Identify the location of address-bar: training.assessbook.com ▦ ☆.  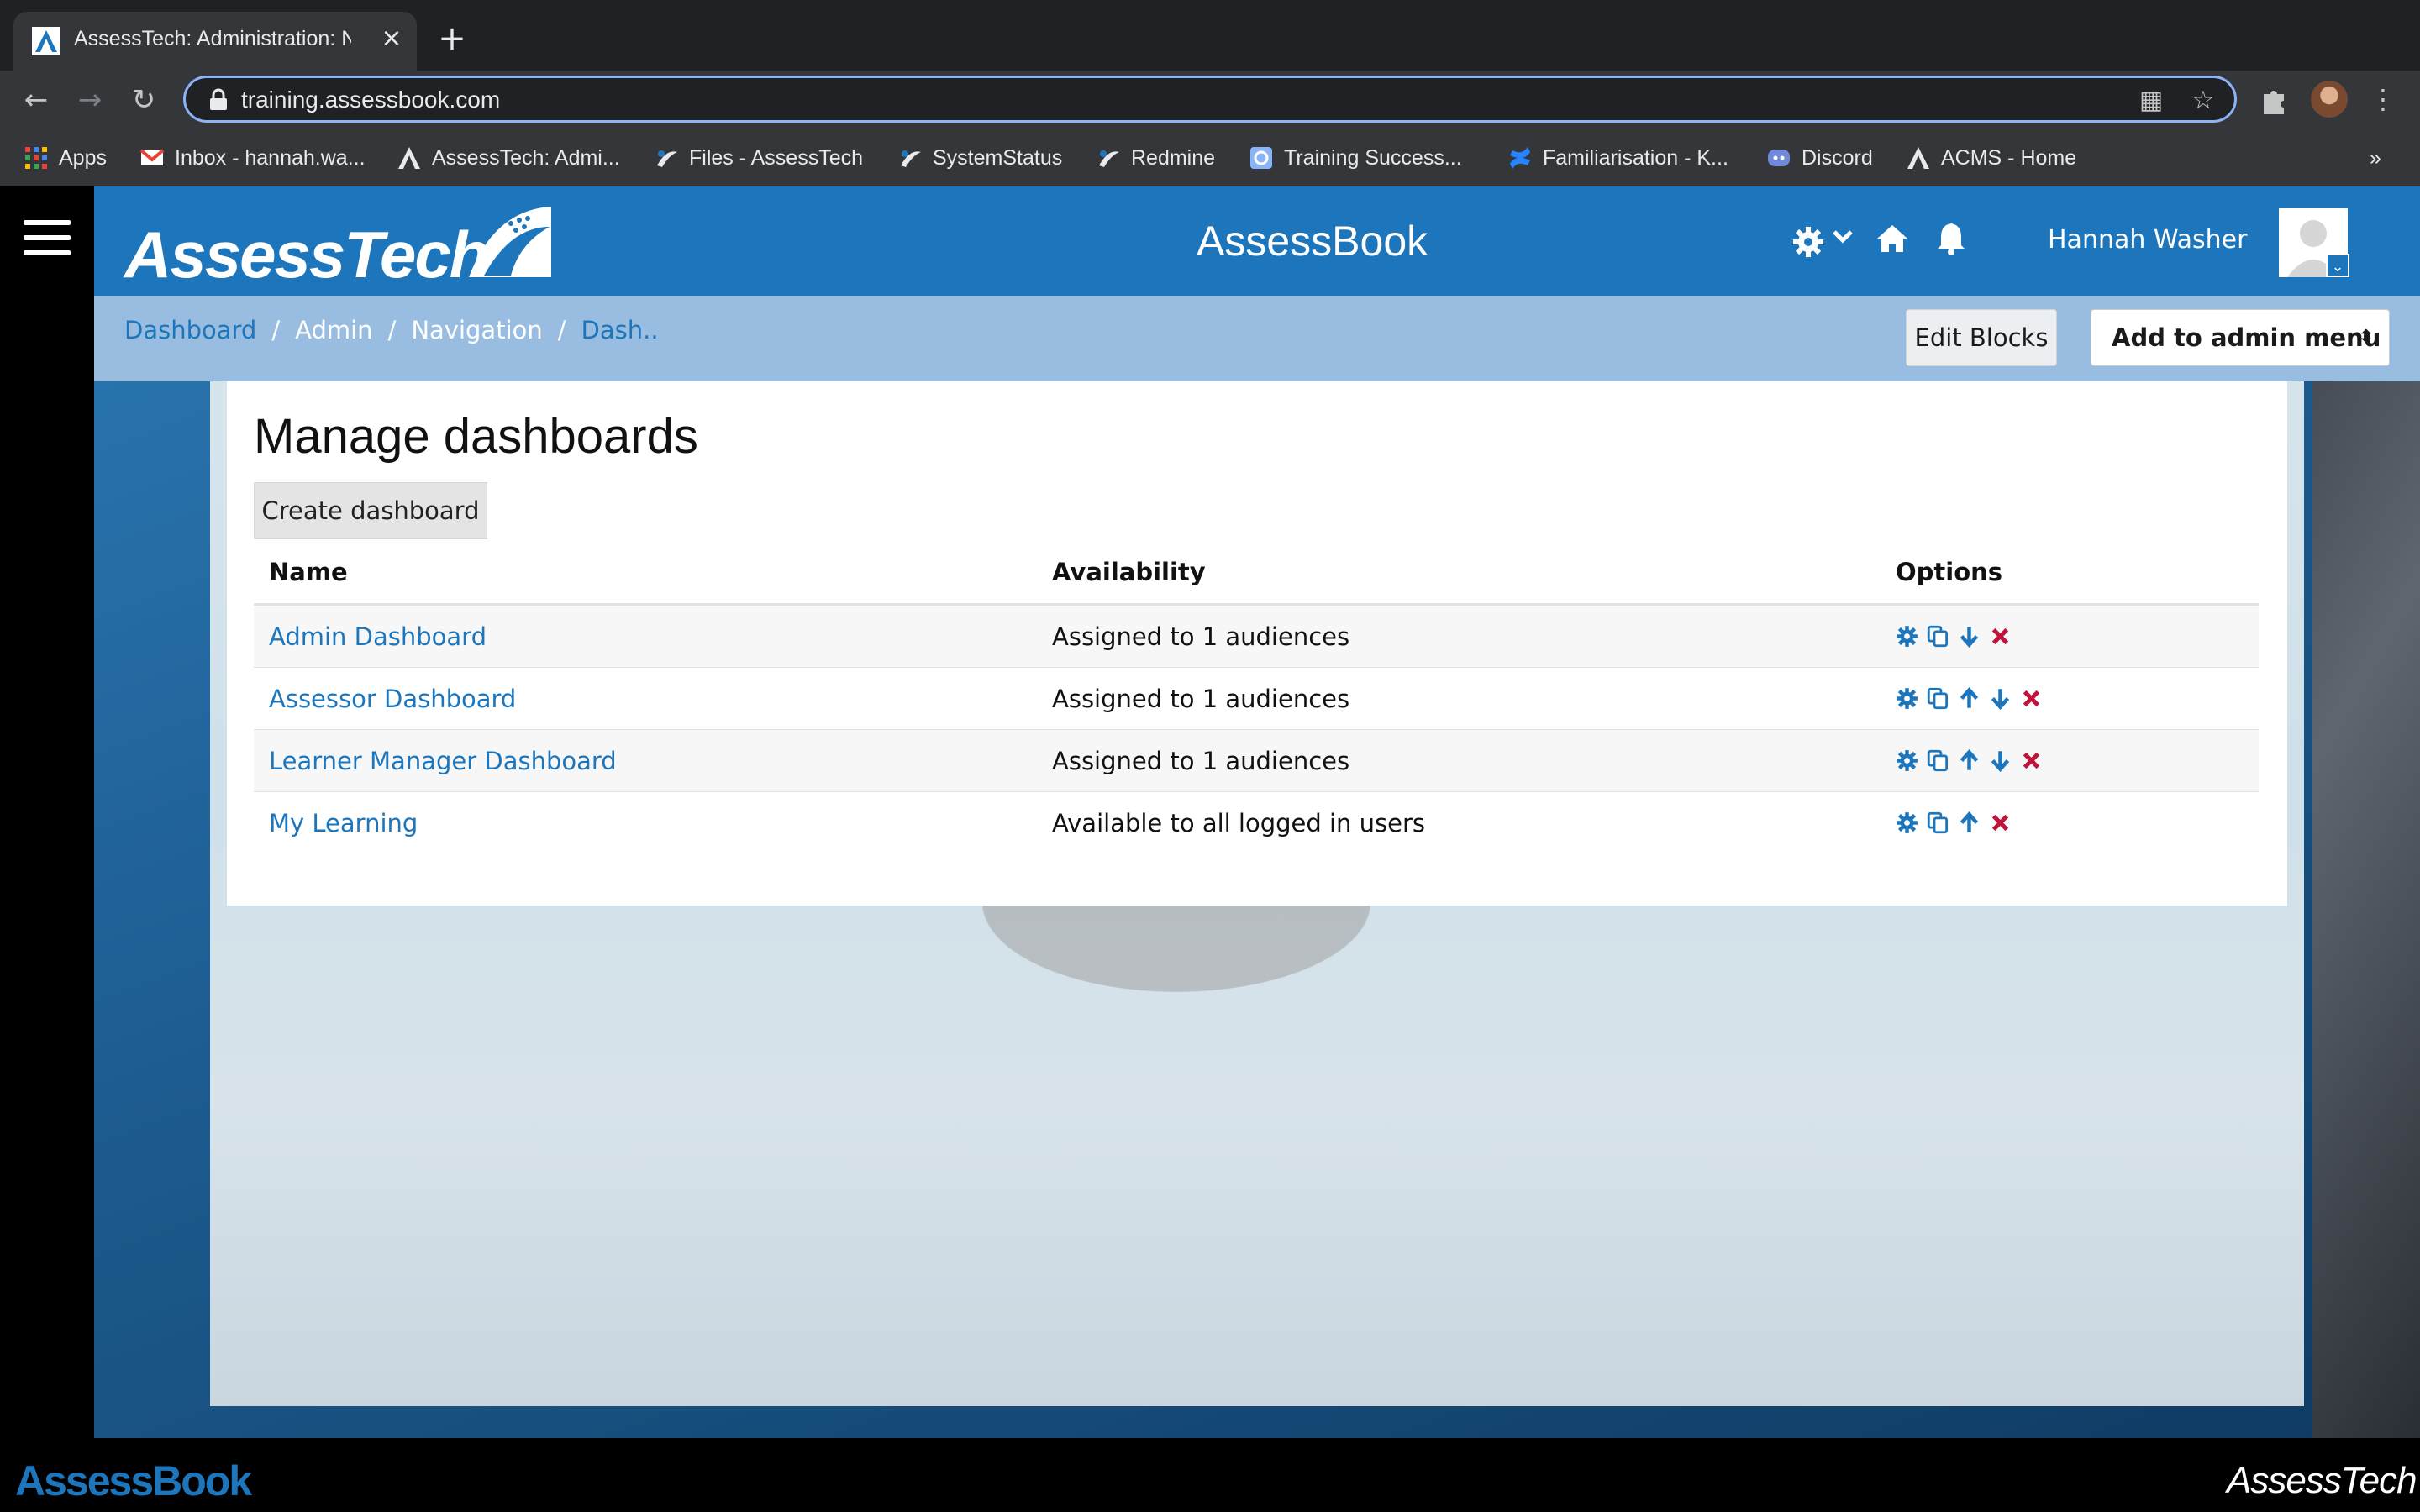
(1210, 99).